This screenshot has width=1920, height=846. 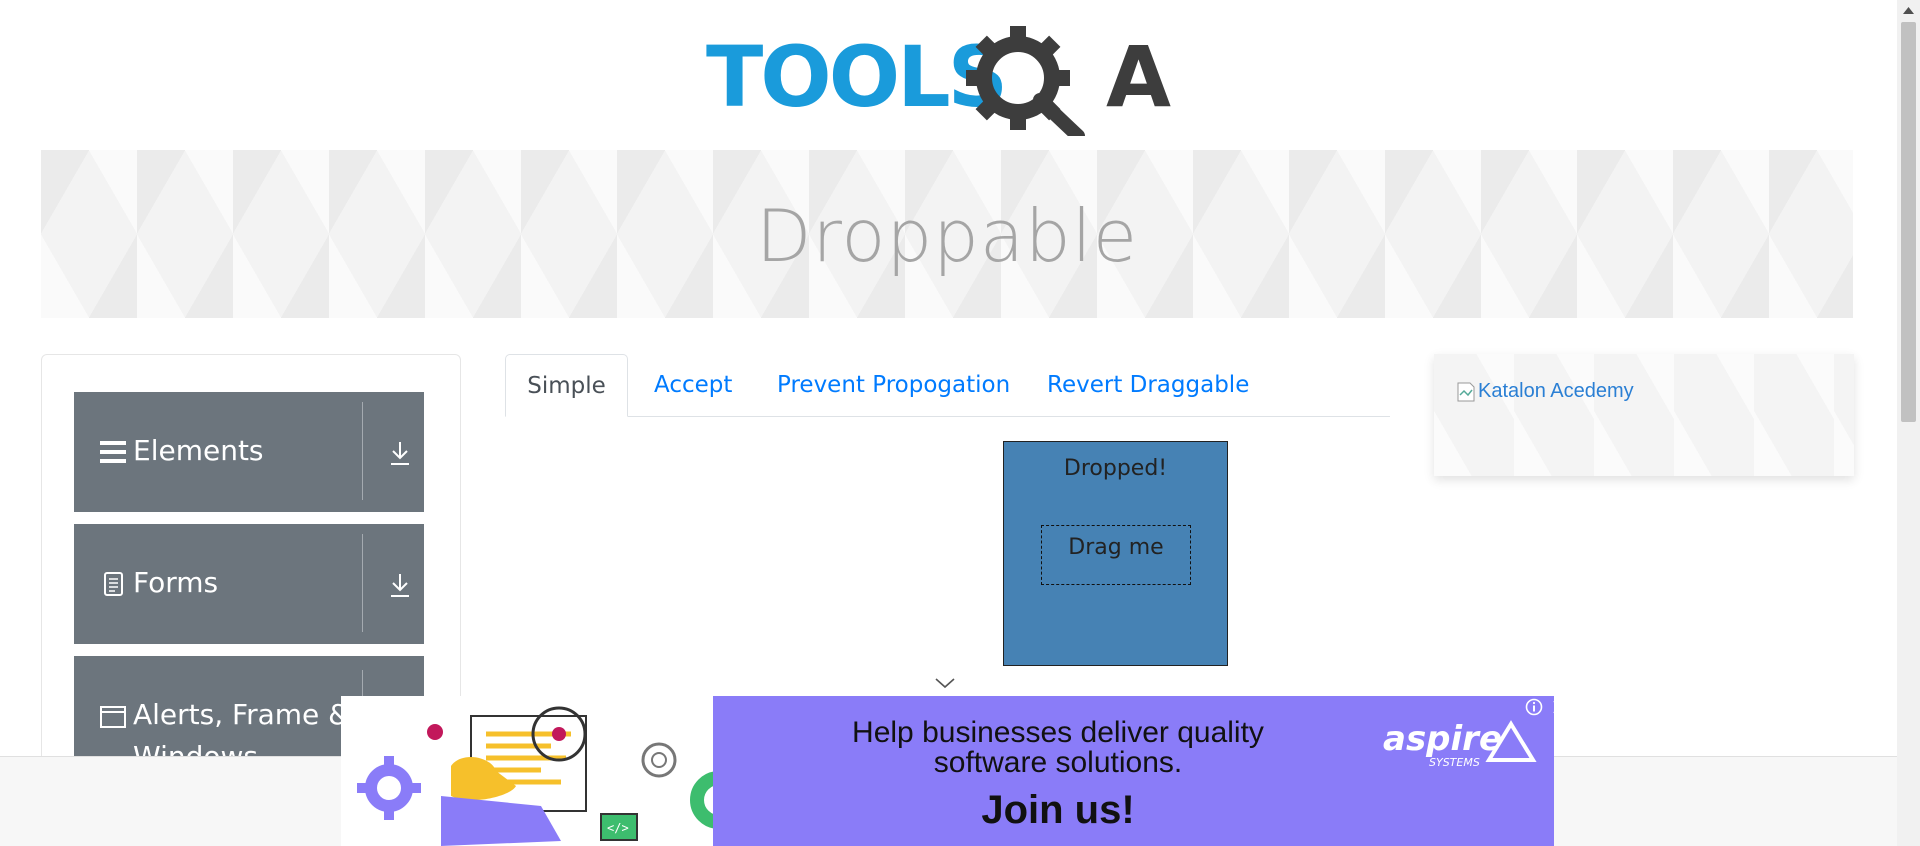 What do you see at coordinates (945, 683) in the screenshot?
I see `chevron-down-icon` at bounding box center [945, 683].